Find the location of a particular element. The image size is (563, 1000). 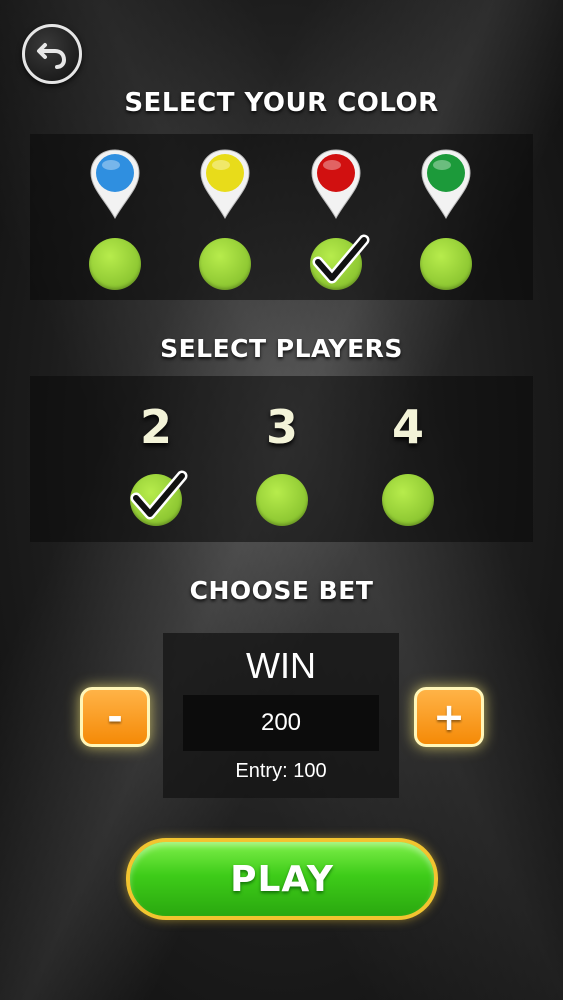

player-count-4: 4 is located at coordinates (408, 427).